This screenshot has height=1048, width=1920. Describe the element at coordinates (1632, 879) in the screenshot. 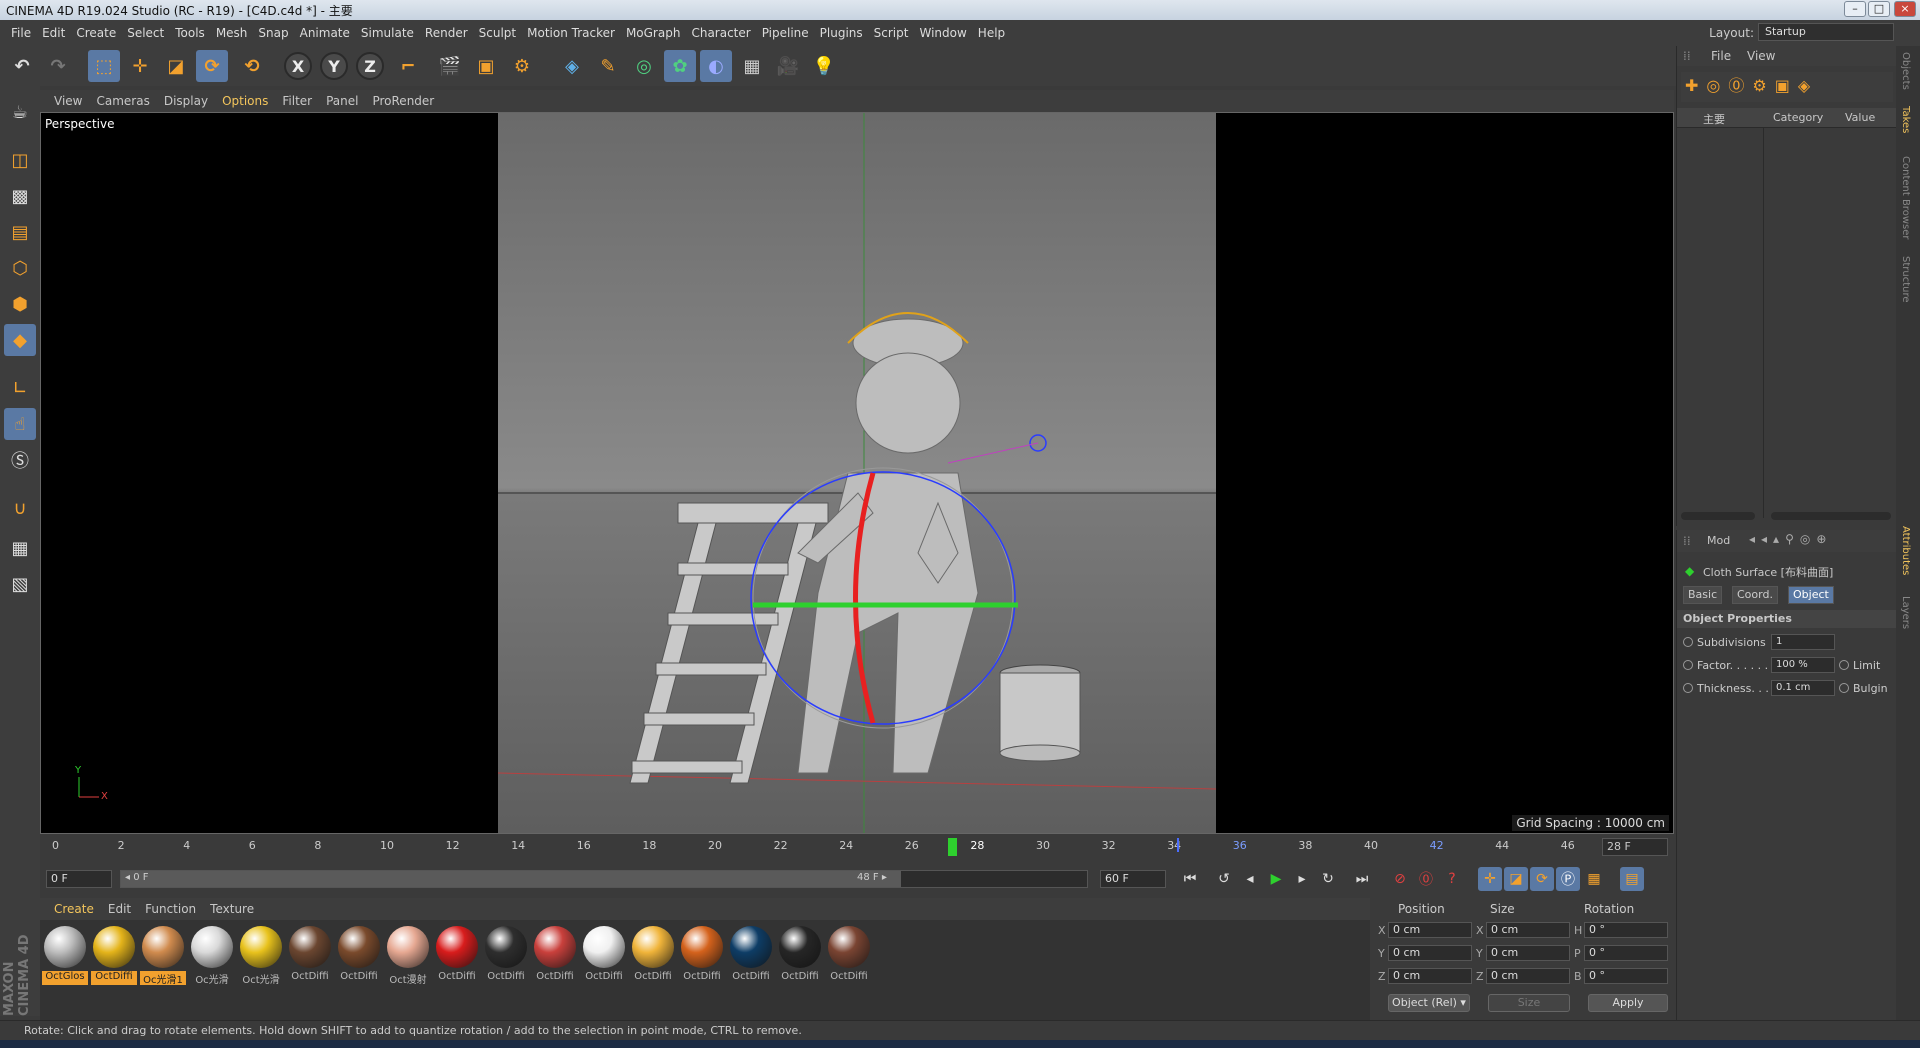

I see `scheme-icon: ▤` at that location.